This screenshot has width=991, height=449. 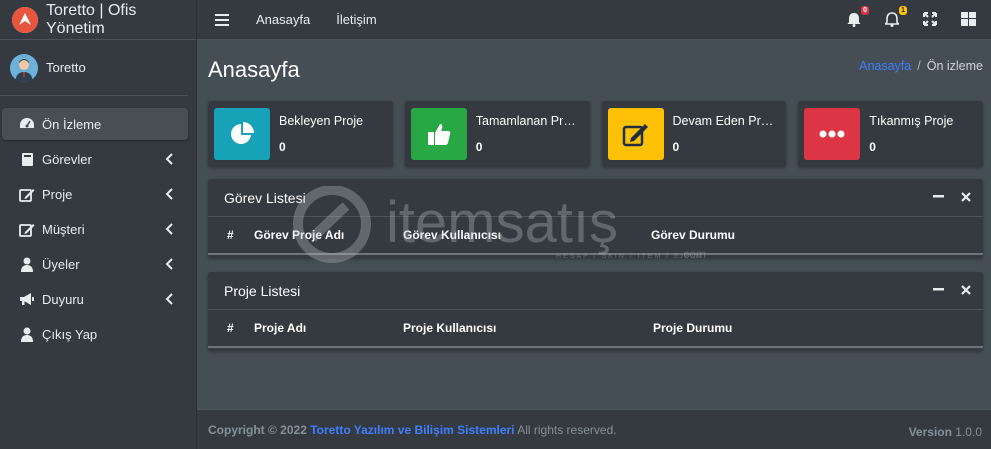 I want to click on info-box-label: Devam Eden Proje, so click(x=724, y=121).